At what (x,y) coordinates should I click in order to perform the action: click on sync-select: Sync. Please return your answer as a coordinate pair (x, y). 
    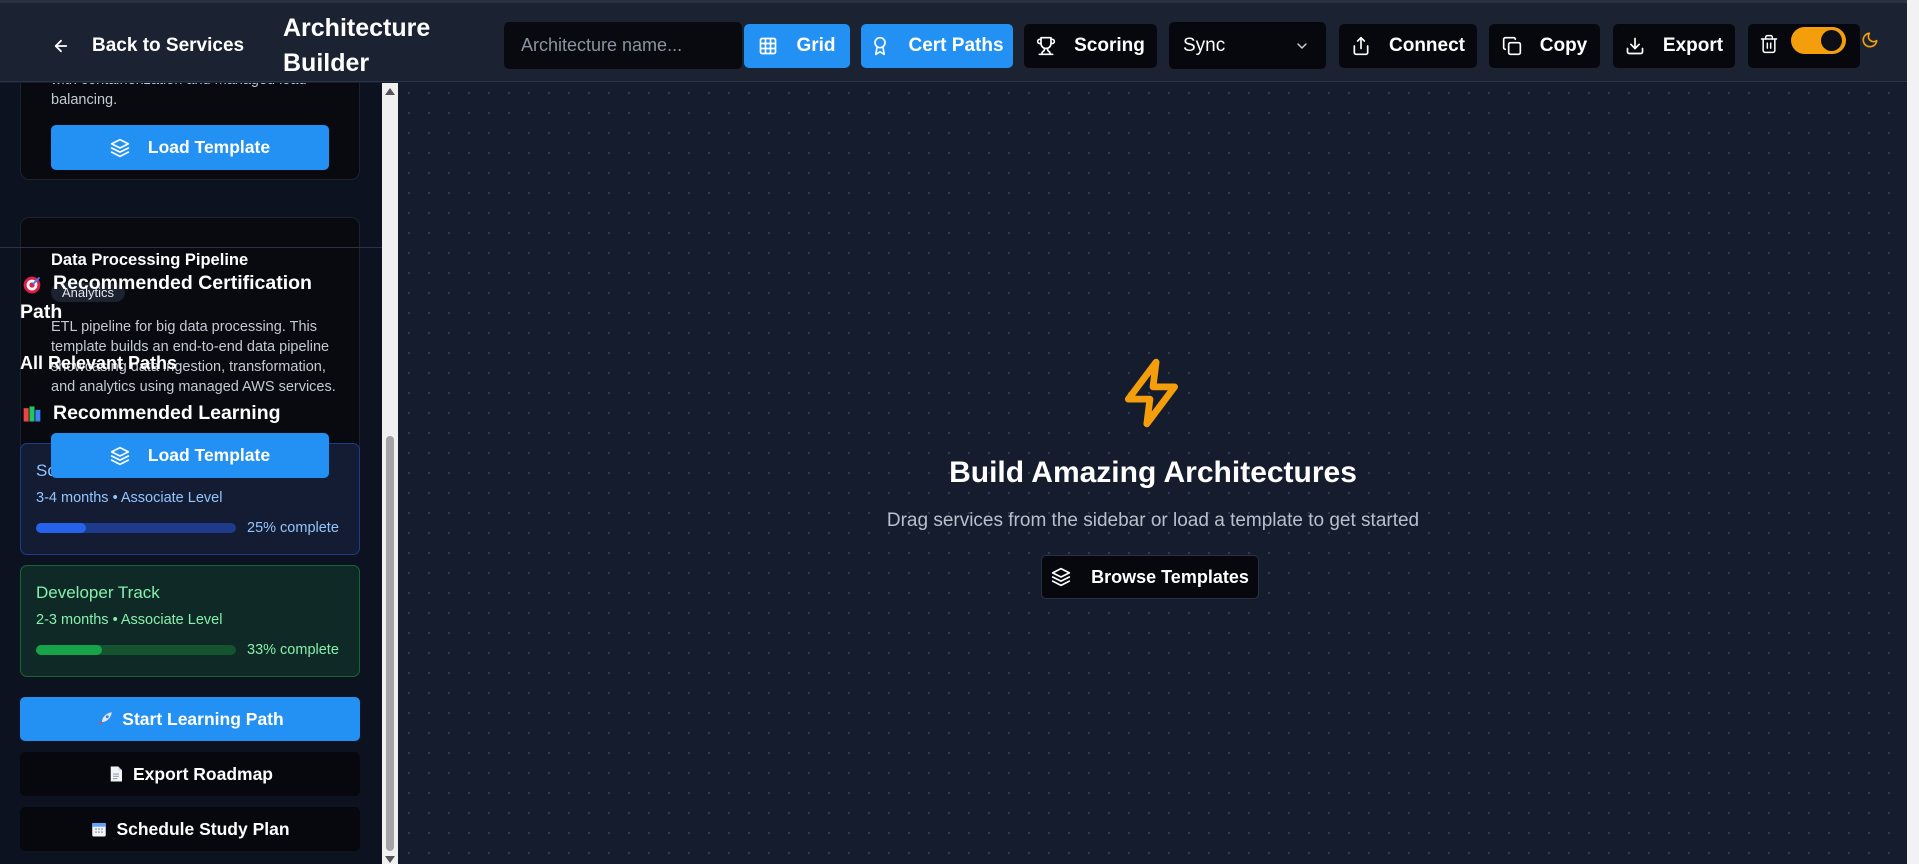
    Looking at the image, I should click on (1247, 45).